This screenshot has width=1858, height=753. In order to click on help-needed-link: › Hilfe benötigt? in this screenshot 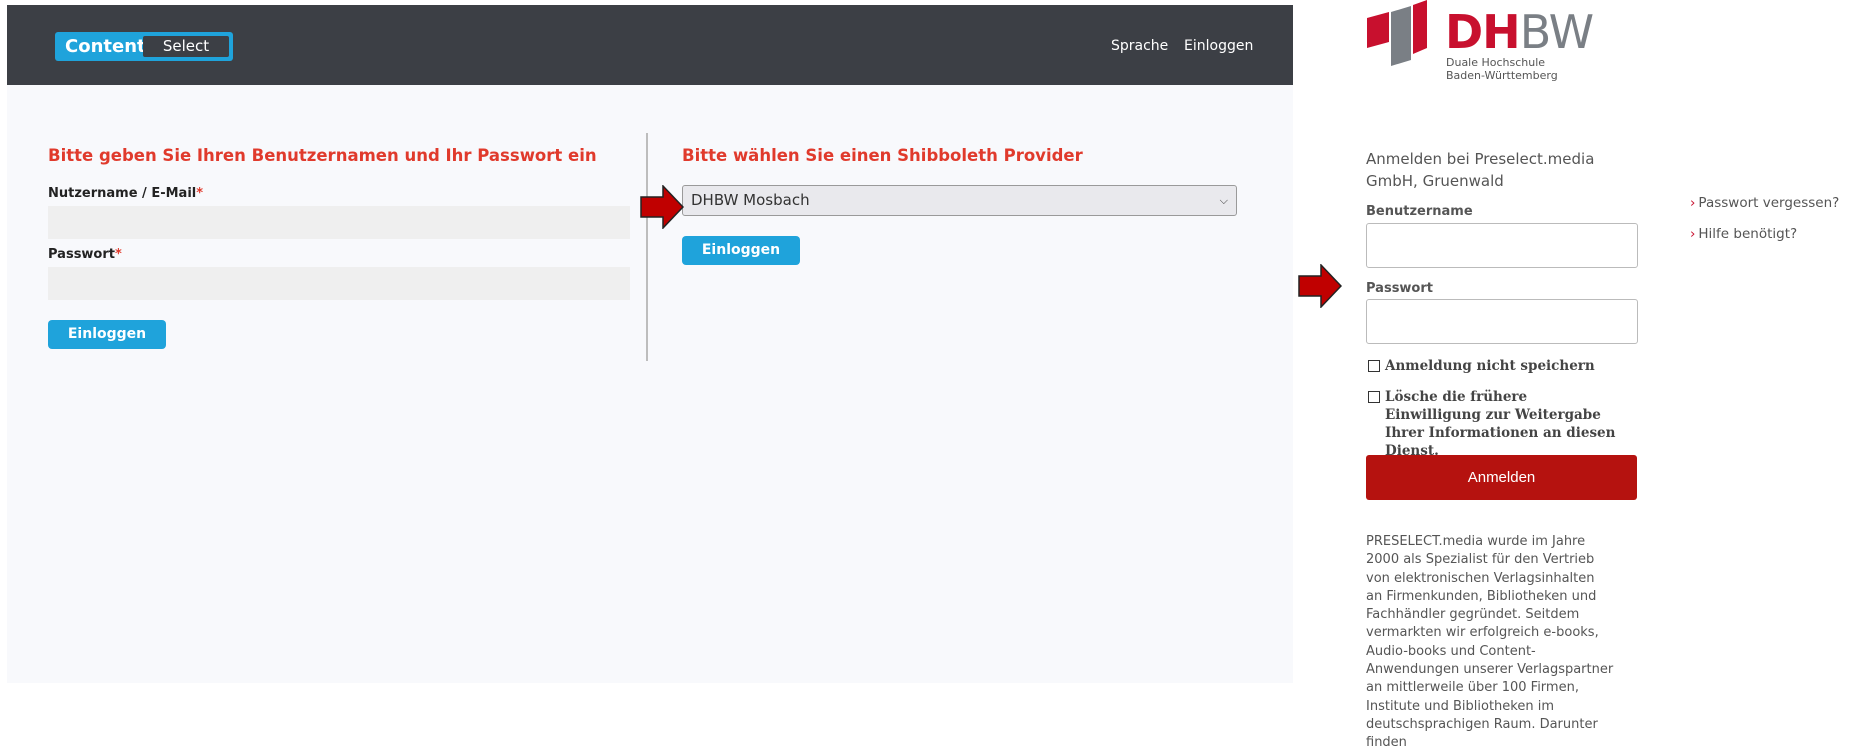, I will do `click(1743, 234)`.